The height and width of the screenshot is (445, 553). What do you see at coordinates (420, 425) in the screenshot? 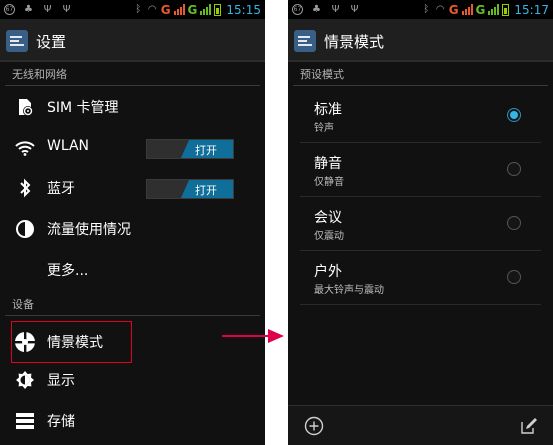
I see `bottom-action-bar` at bounding box center [420, 425].